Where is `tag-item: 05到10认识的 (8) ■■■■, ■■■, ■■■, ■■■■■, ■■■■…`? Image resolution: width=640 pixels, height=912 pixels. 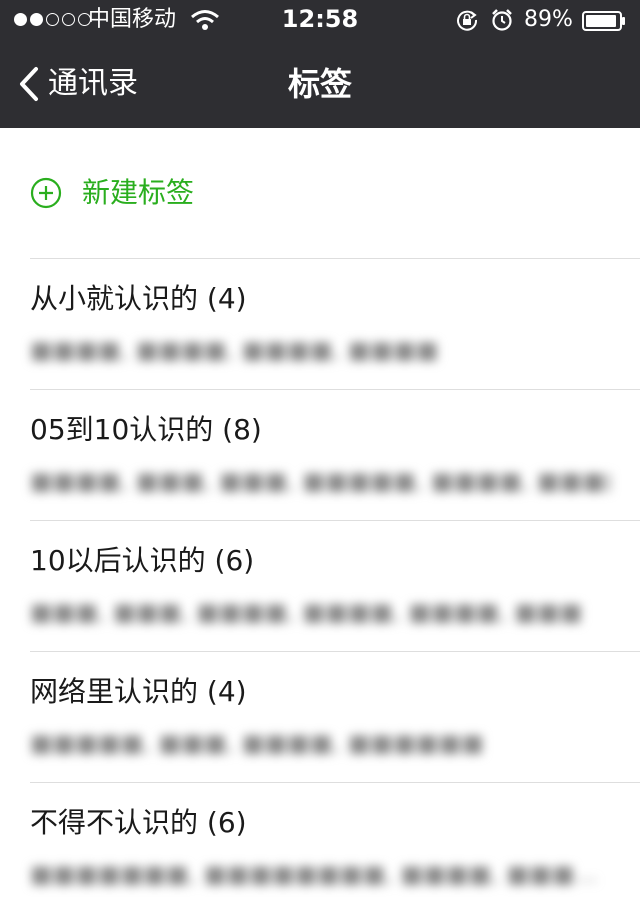
tag-item: 05到10认识的 (8) ■■■■, ■■■, ■■■, ■■■■■, ■■■■… is located at coordinates (320, 455).